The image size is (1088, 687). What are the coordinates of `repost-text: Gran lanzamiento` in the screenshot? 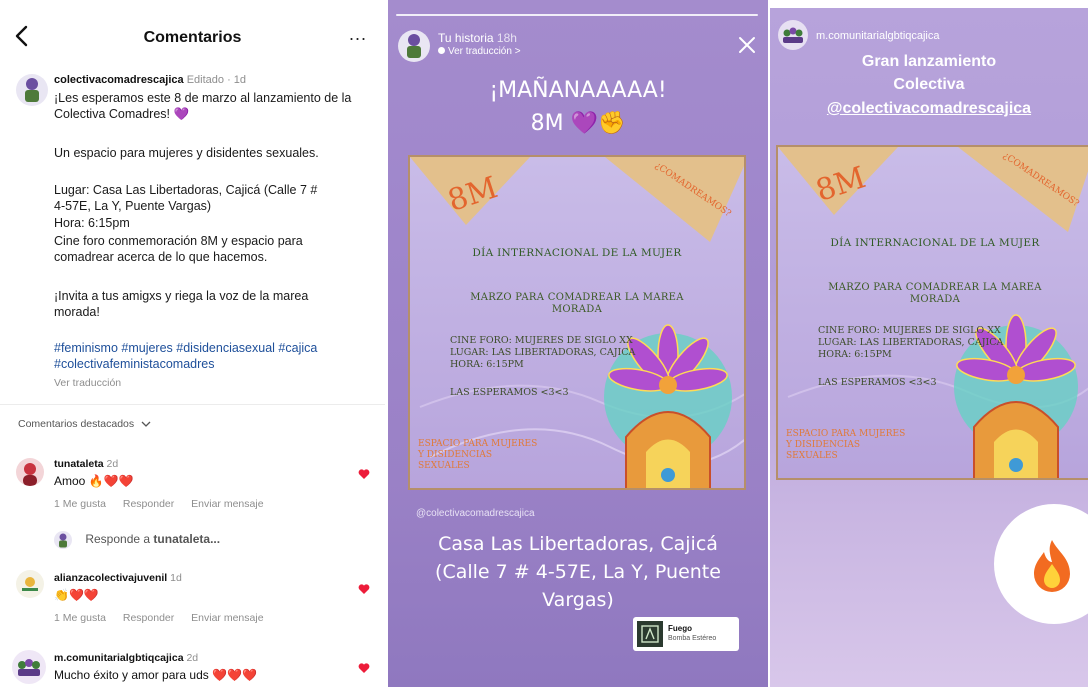 It's located at (929, 61).